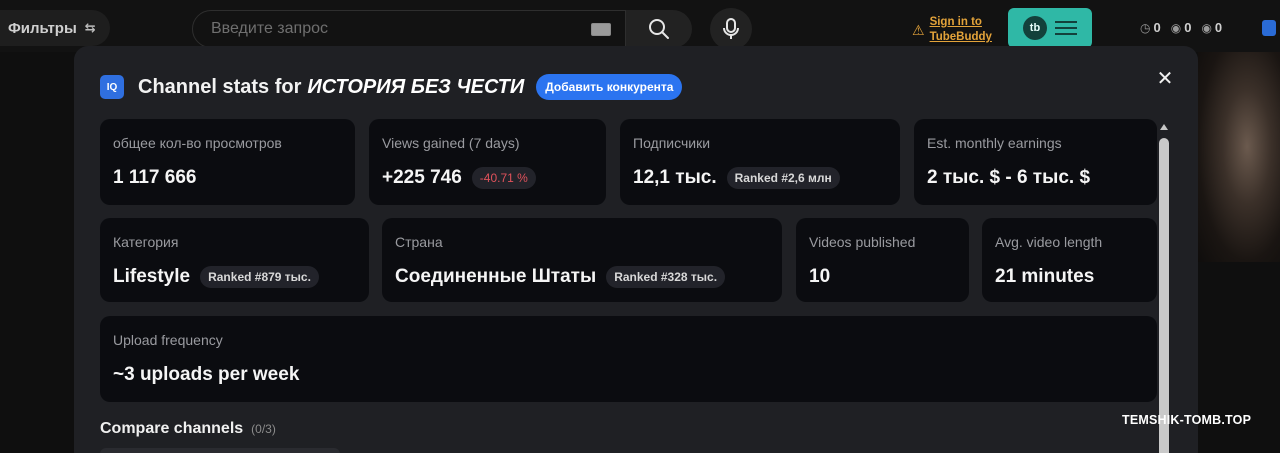 The image size is (1280, 453). Describe the element at coordinates (503, 178) in the screenshot. I see `views-change-badge: -40.71 %` at that location.